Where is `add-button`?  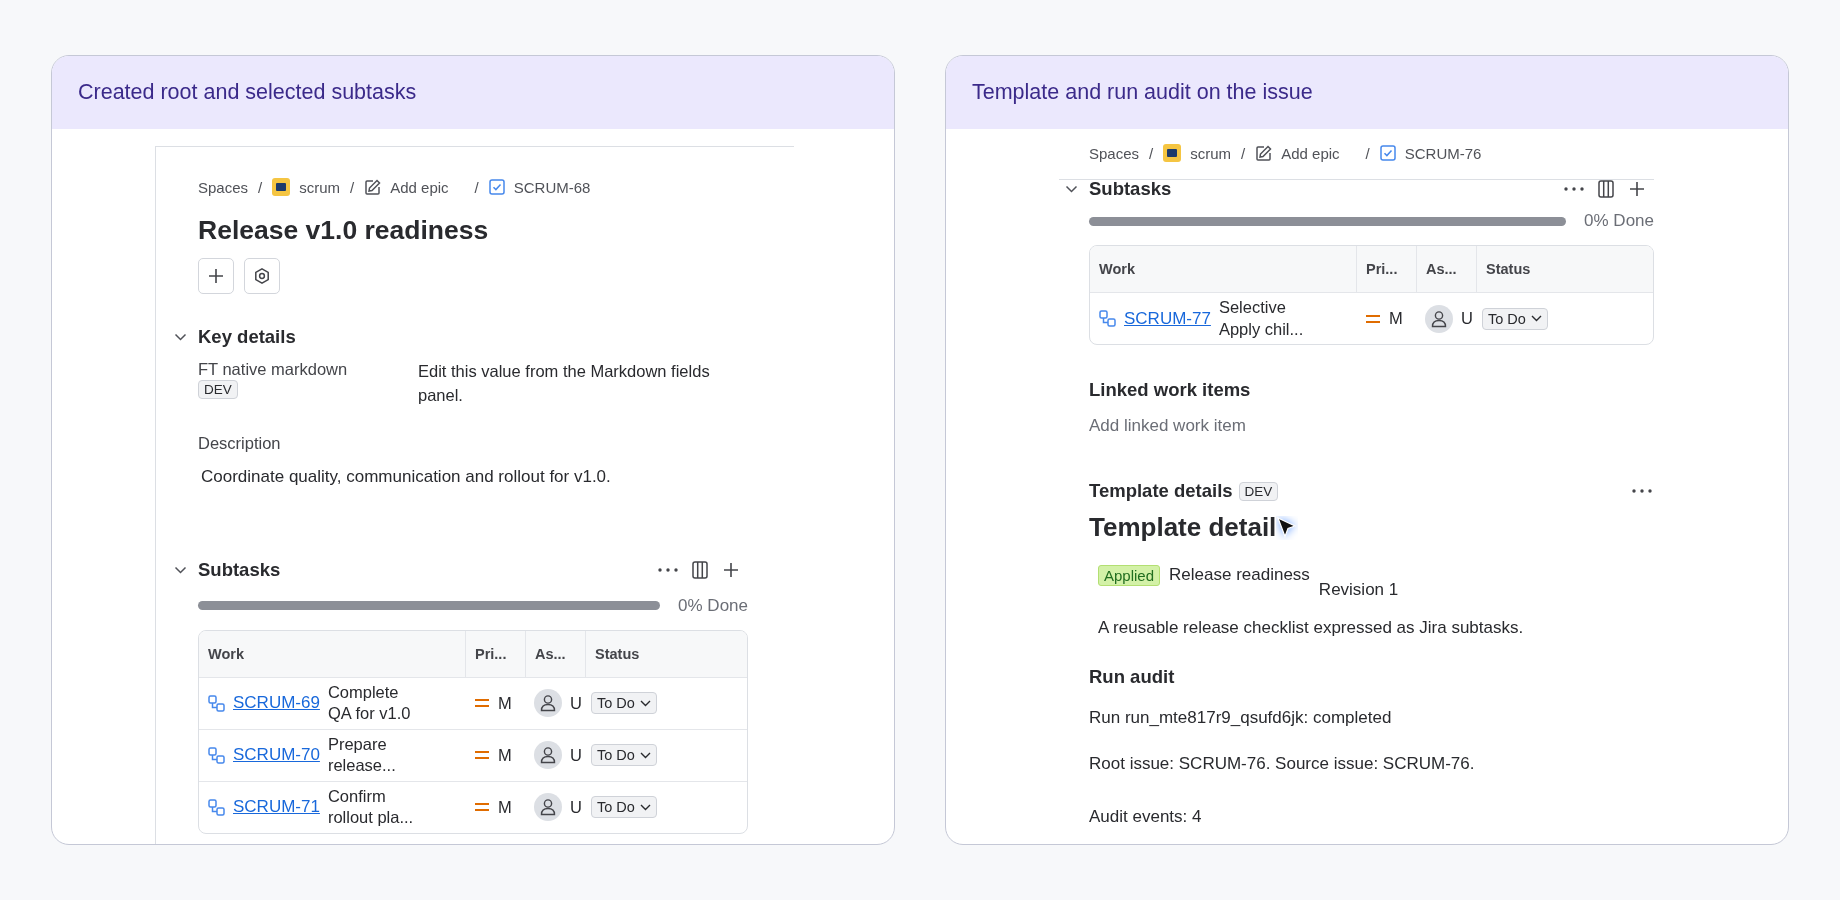 add-button is located at coordinates (216, 276).